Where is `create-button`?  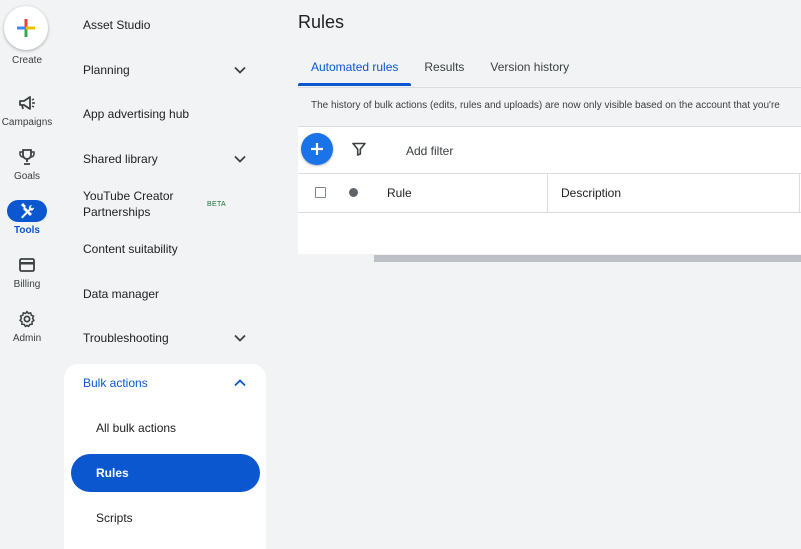 create-button is located at coordinates (26, 28).